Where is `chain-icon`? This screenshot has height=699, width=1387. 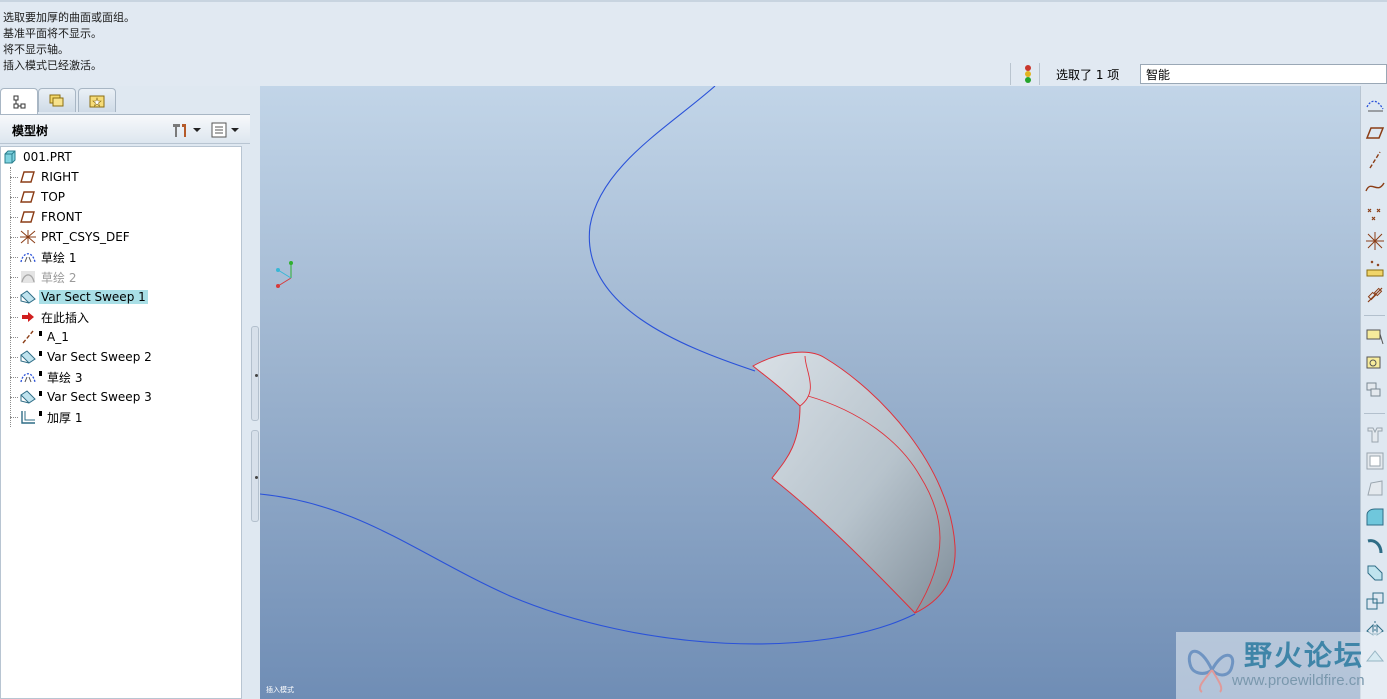
chain-icon is located at coordinates (1375, 295).